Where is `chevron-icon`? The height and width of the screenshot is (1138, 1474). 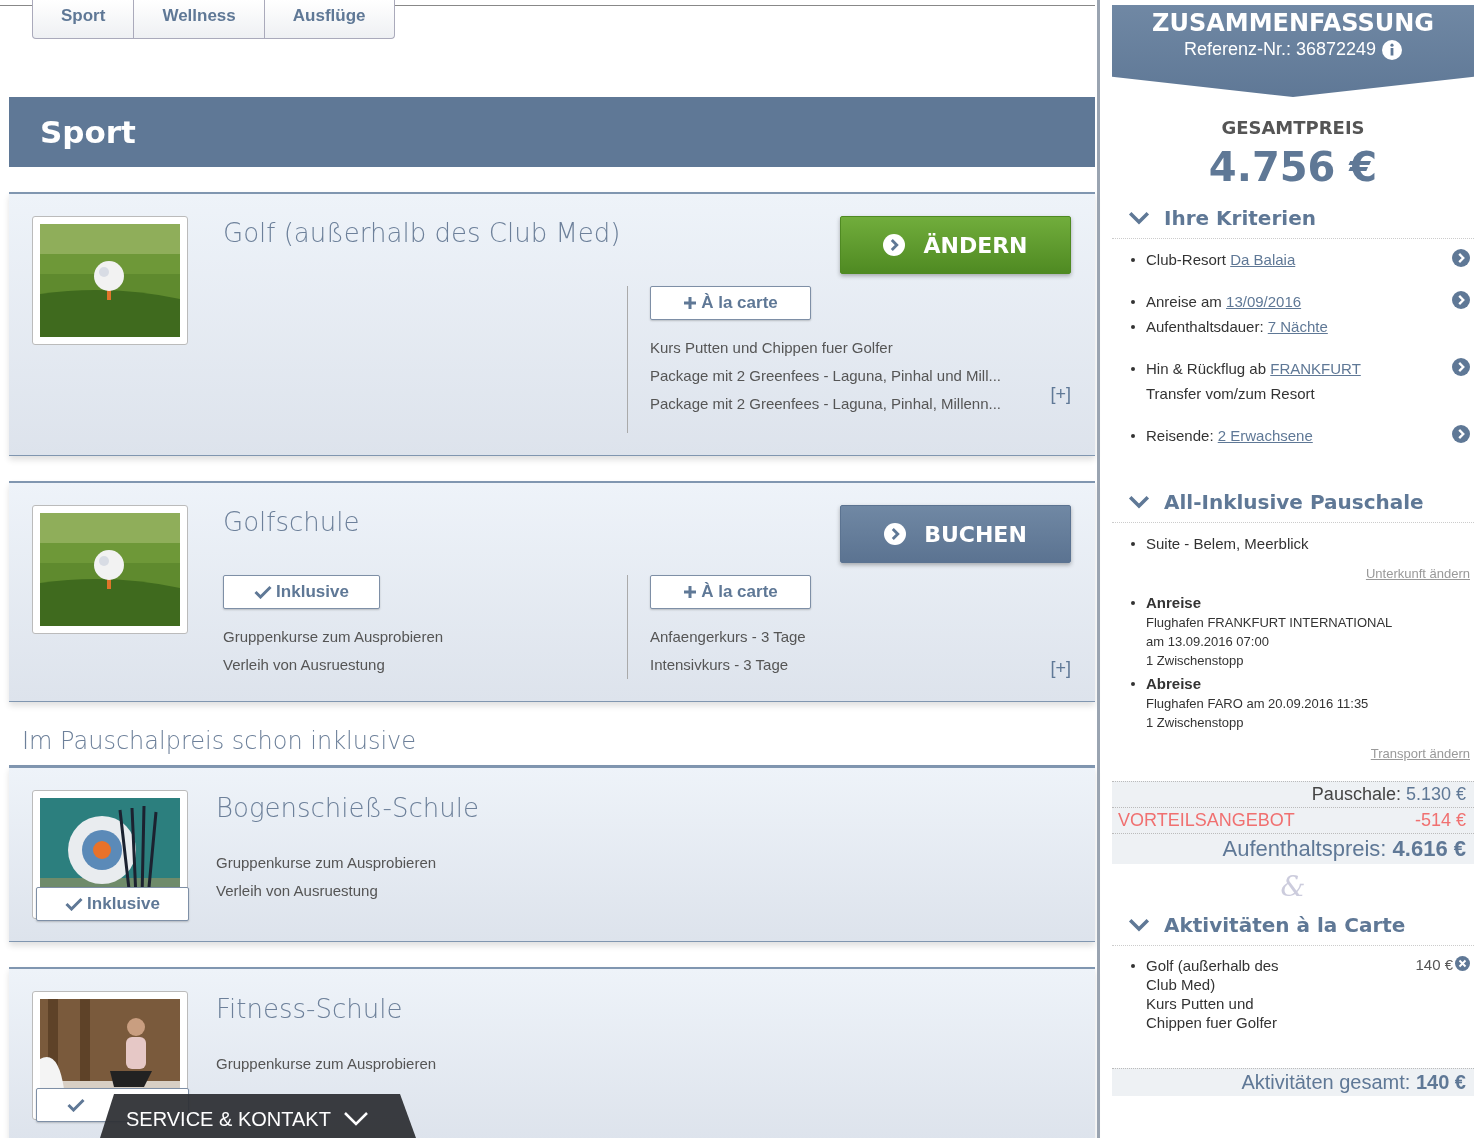
chevron-icon is located at coordinates (355, 1119).